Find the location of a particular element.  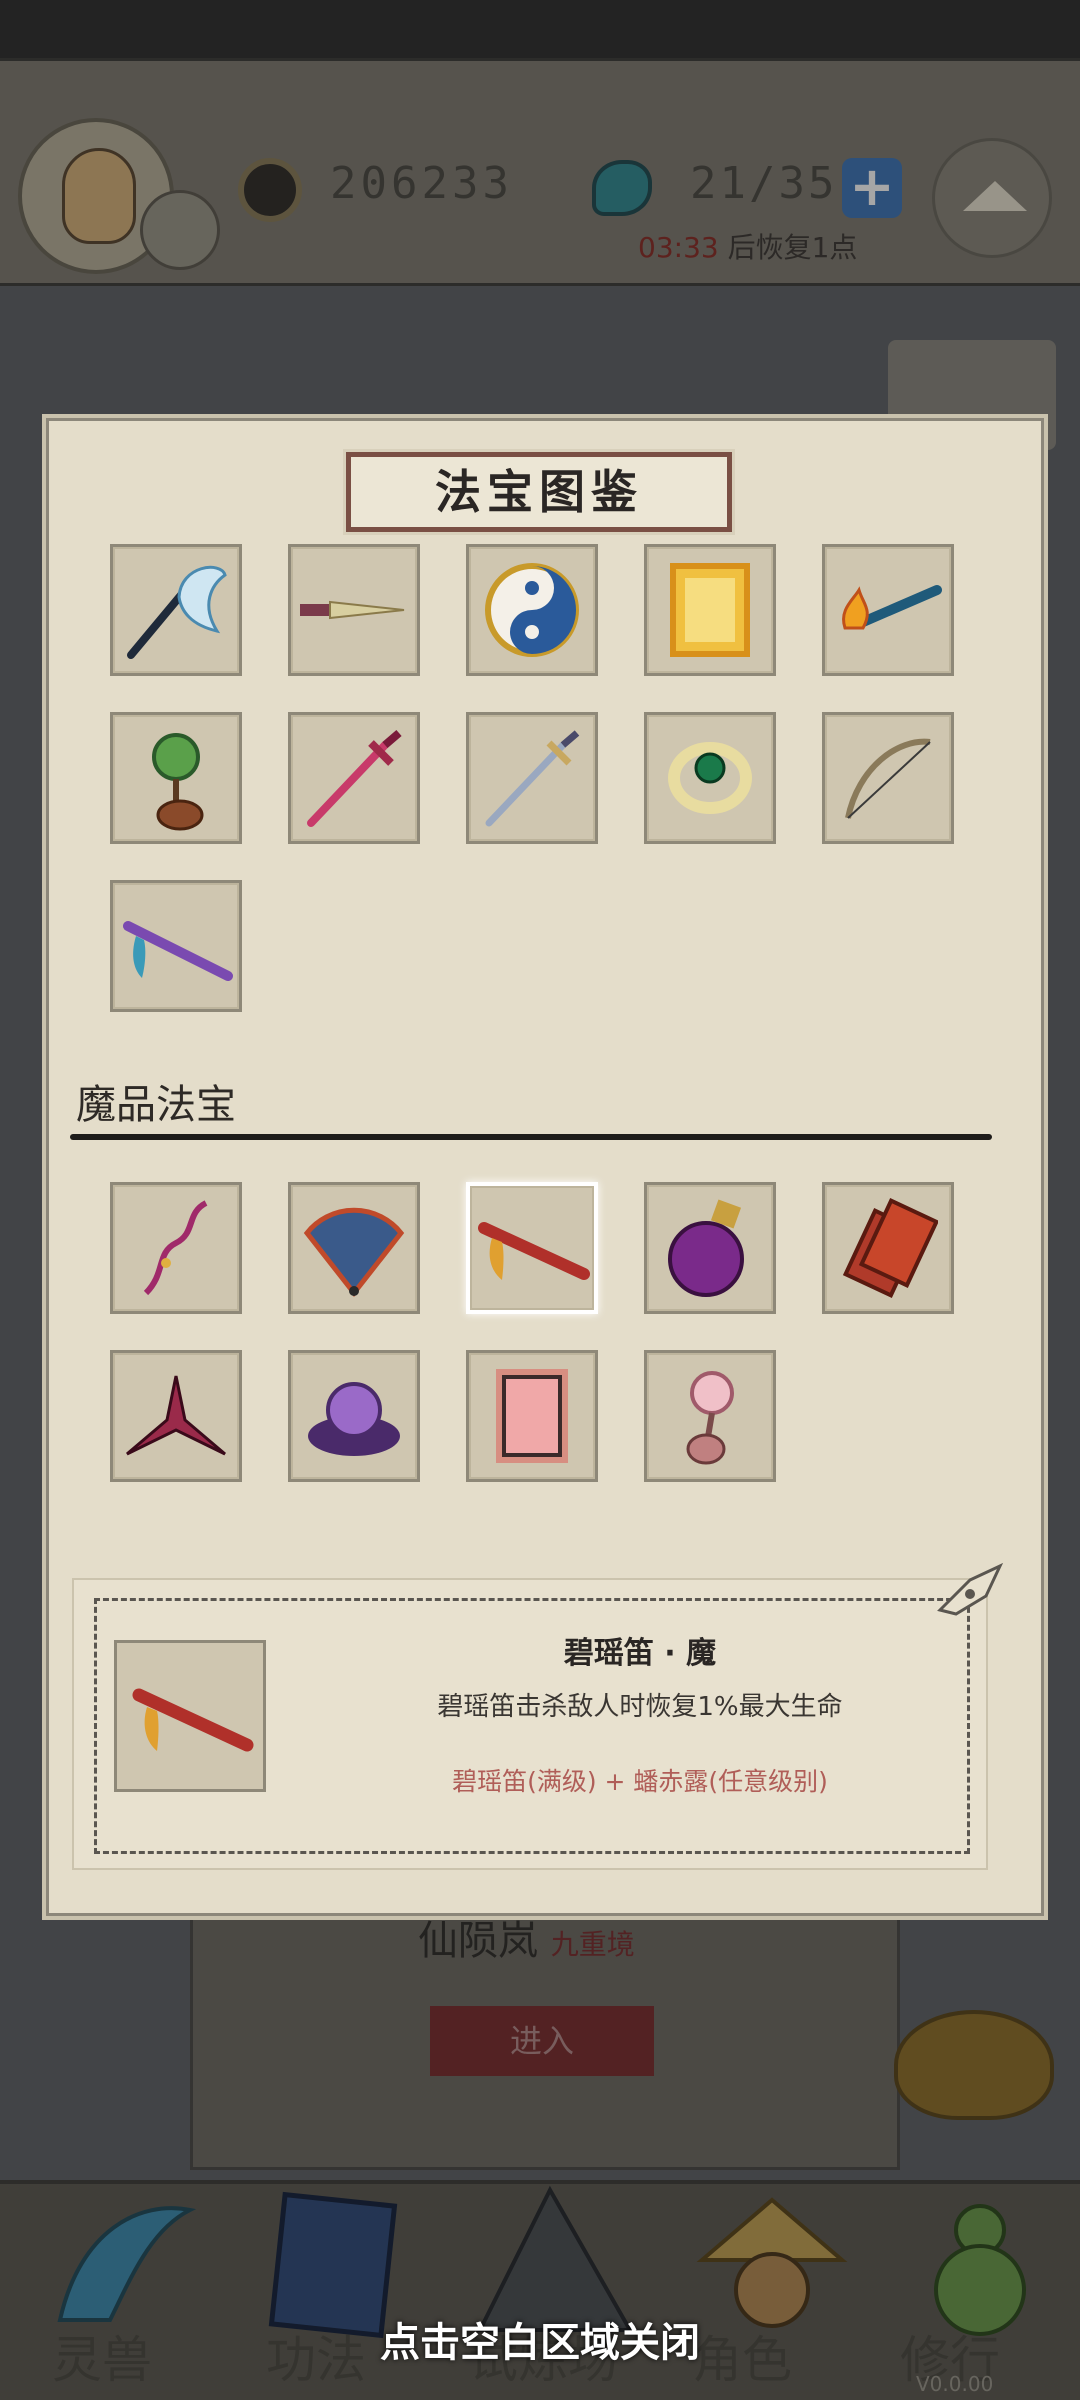

item-slot-bow is located at coordinates (888, 778).